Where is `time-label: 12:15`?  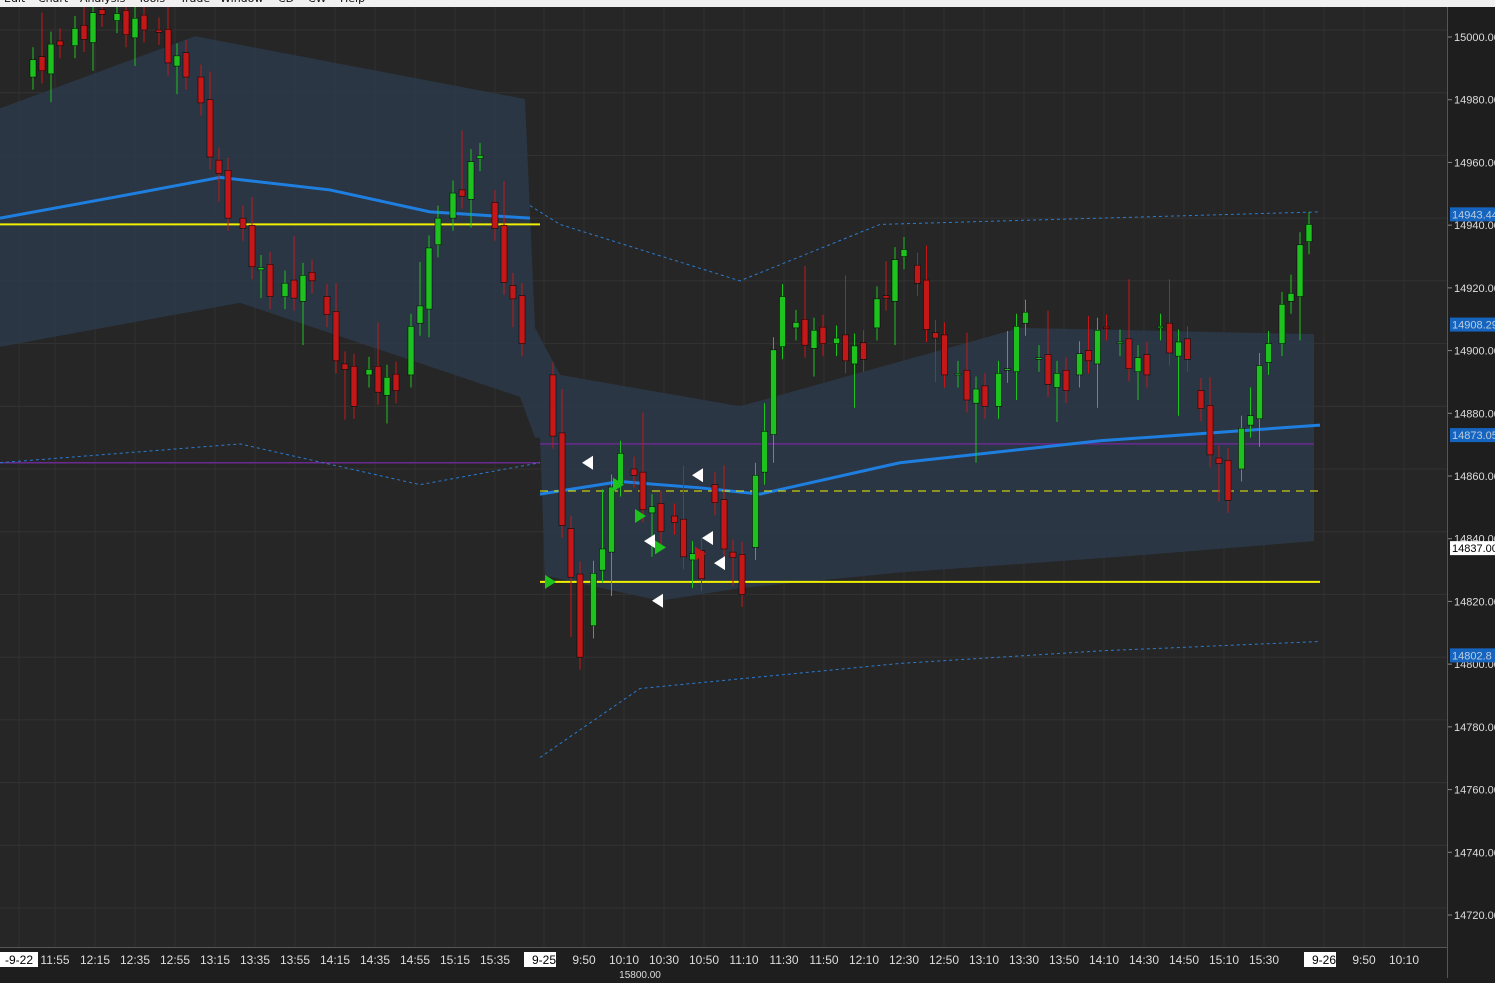 time-label: 12:15 is located at coordinates (95, 960).